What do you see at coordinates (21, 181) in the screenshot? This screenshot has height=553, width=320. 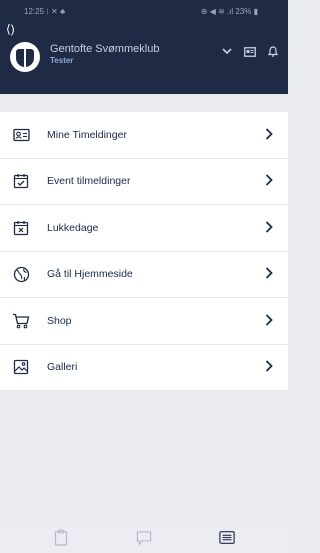 I see `calendar-check-icon` at bounding box center [21, 181].